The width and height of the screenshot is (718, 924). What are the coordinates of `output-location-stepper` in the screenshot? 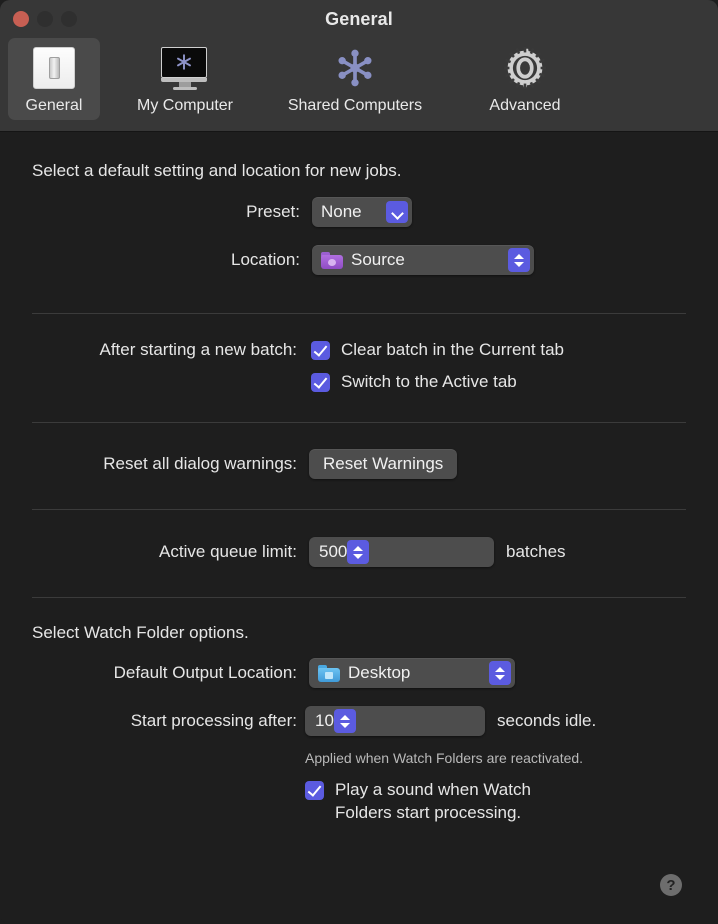 It's located at (500, 673).